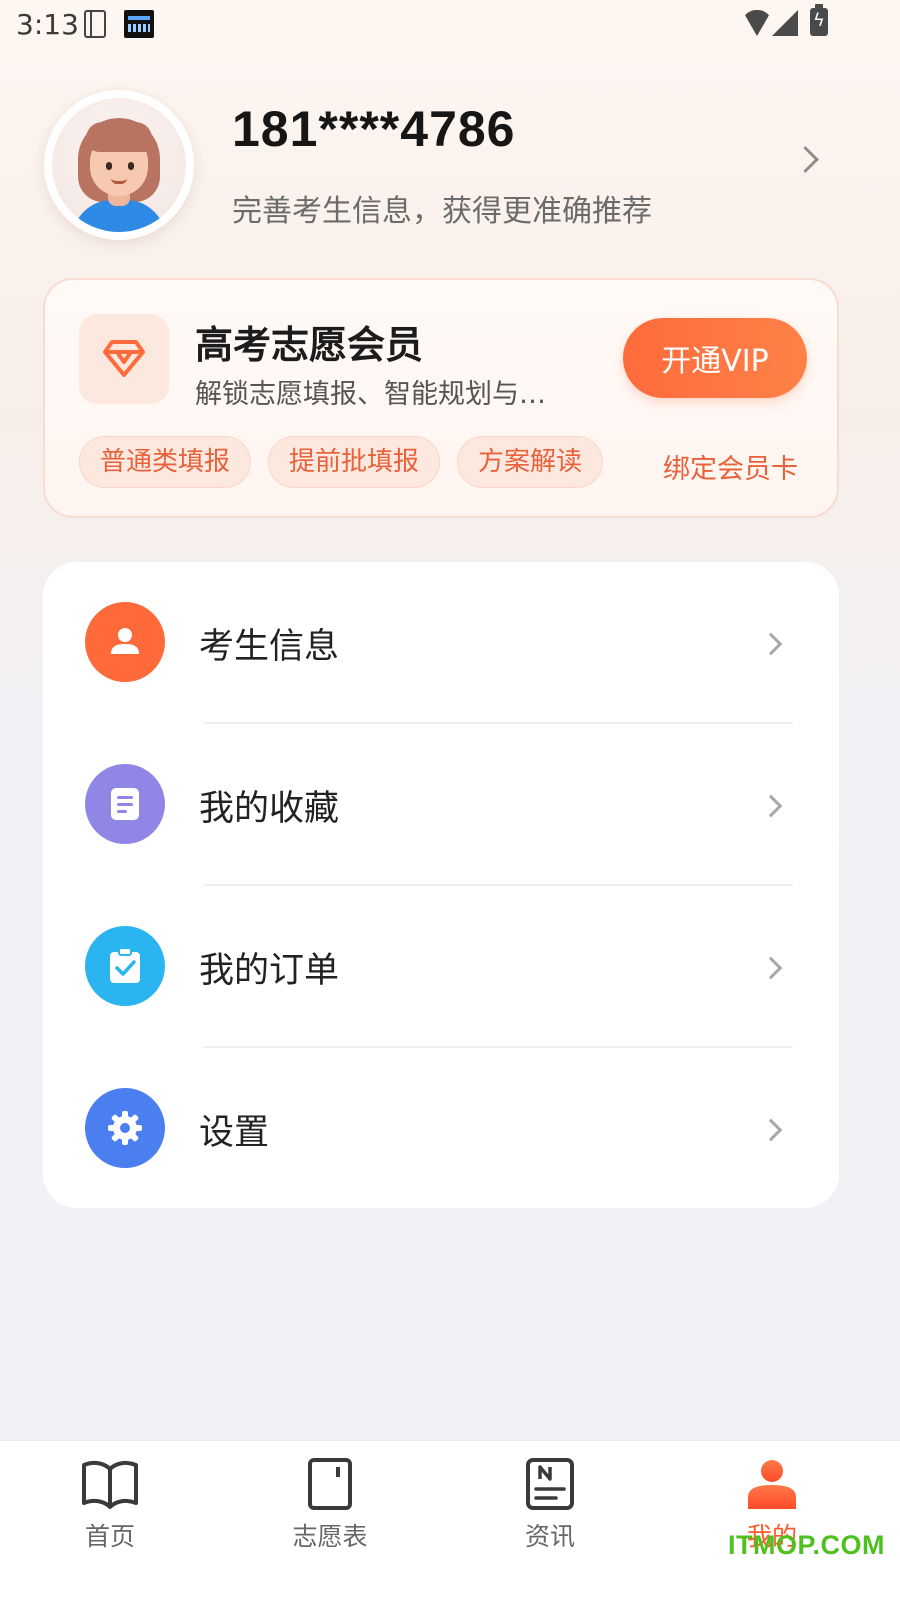 The image size is (900, 1601). Describe the element at coordinates (450, 168) in the screenshot. I see `profile-header: 181****4786 完善考生信息，获得更准确推荐` at that location.